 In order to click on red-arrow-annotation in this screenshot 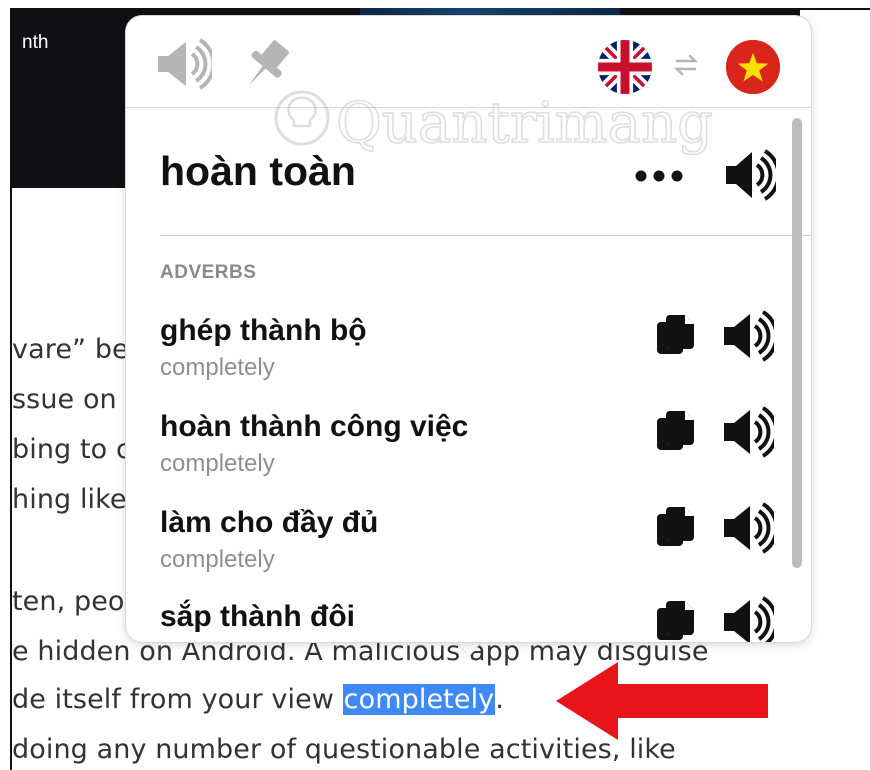, I will do `click(662, 701)`.